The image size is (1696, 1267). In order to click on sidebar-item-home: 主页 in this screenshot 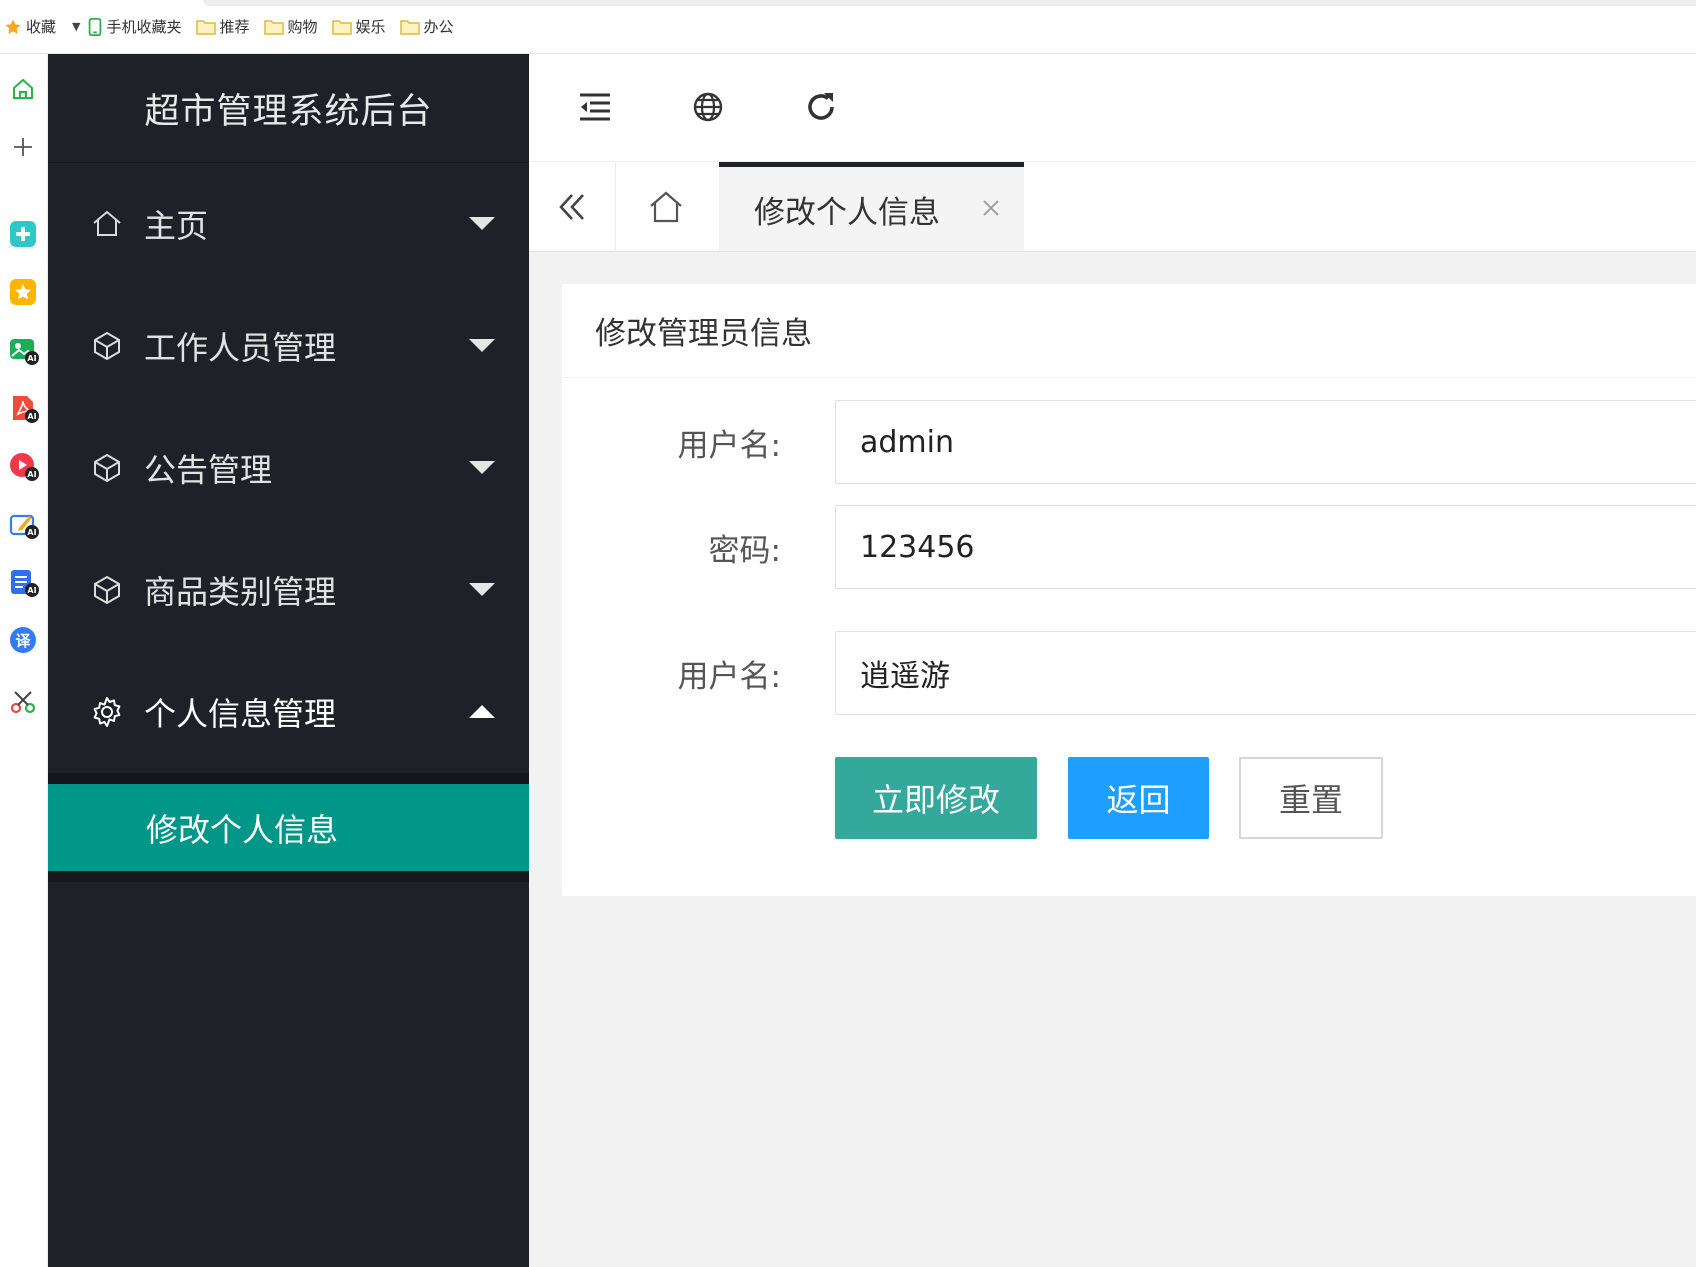, I will do `click(288, 224)`.